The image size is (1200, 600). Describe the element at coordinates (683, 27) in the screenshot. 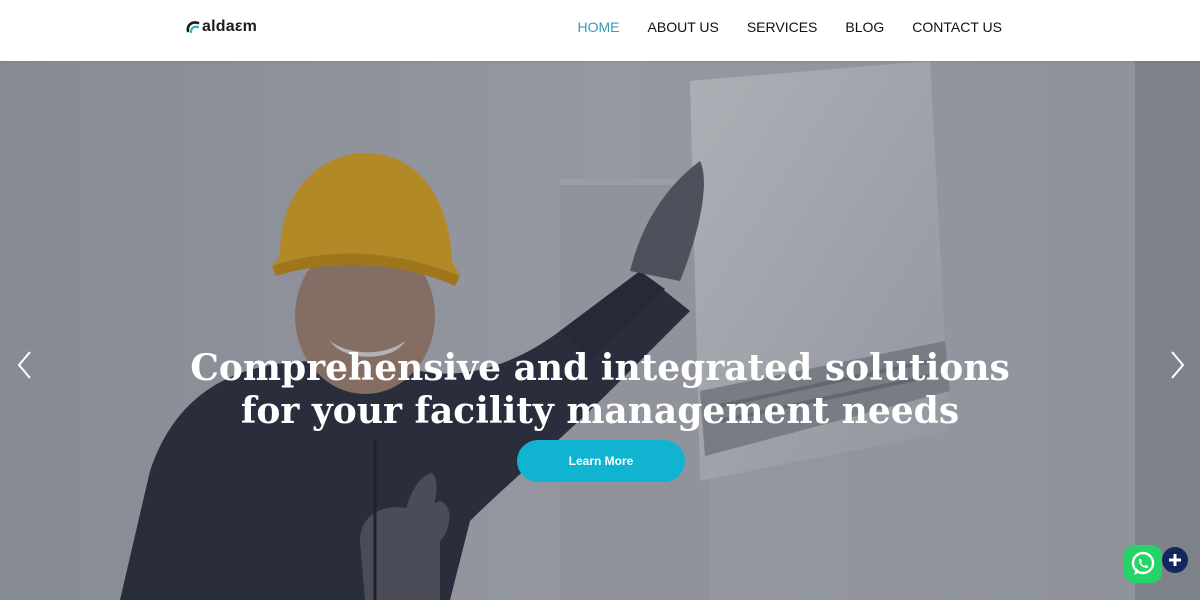

I see `nav-about-us: ABOUT US` at that location.